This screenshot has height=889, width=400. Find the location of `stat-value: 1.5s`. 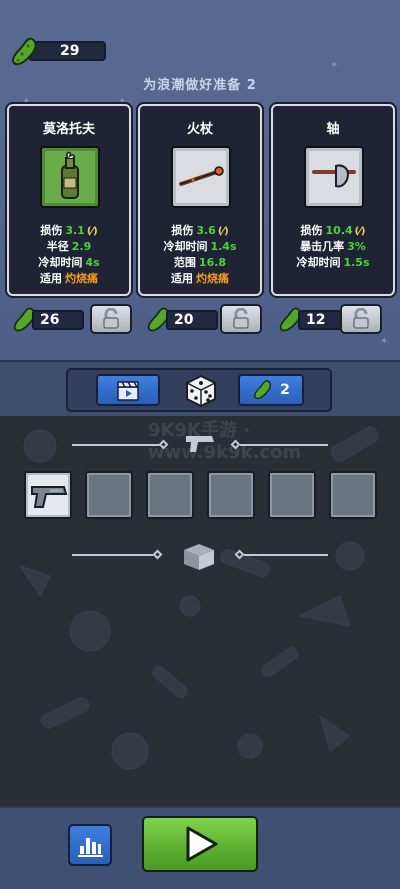

stat-value: 1.5s is located at coordinates (356, 262).